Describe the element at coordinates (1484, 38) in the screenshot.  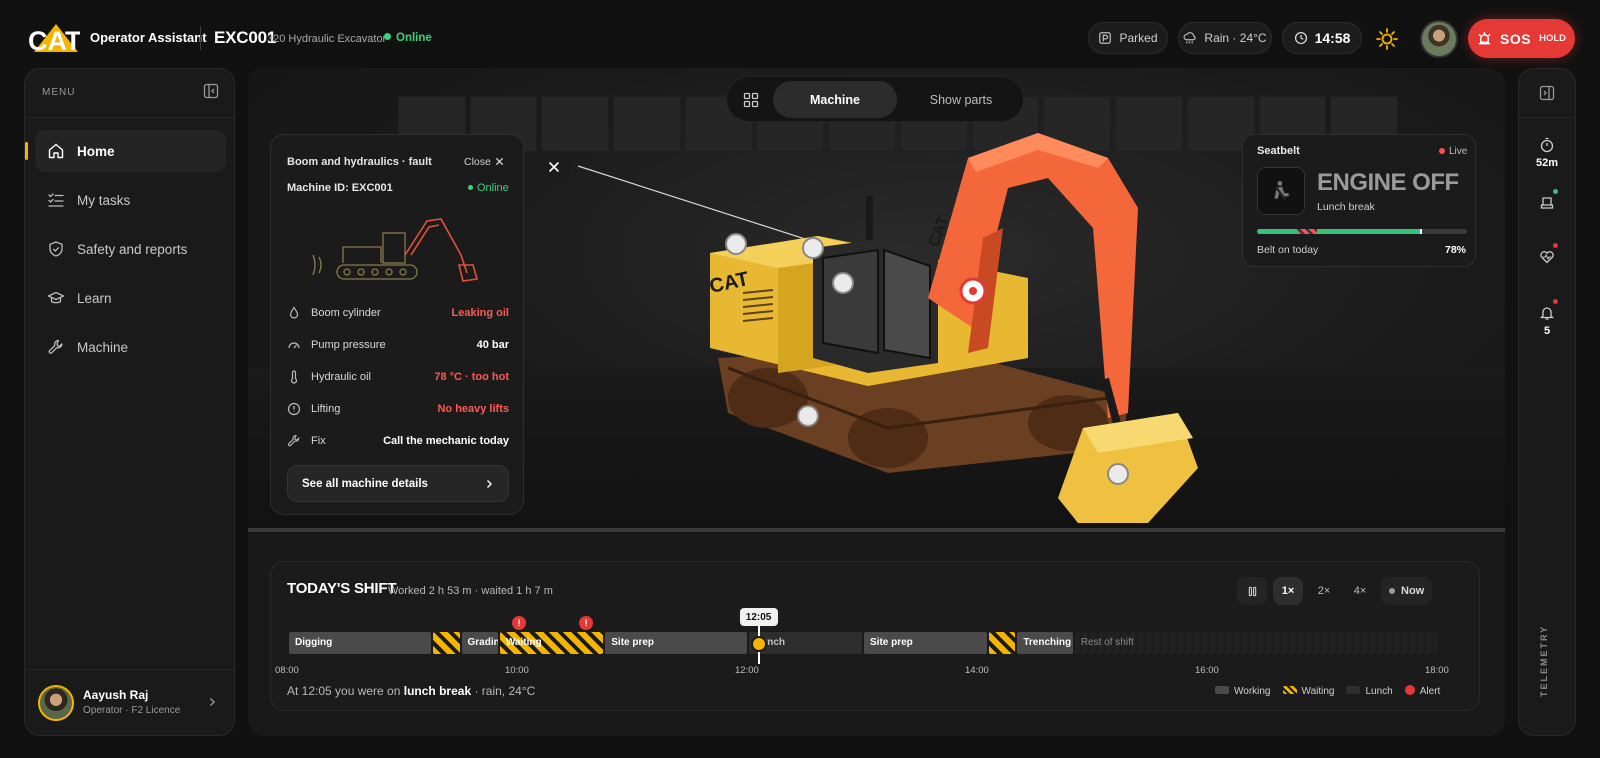
I see `siren-icon` at that location.